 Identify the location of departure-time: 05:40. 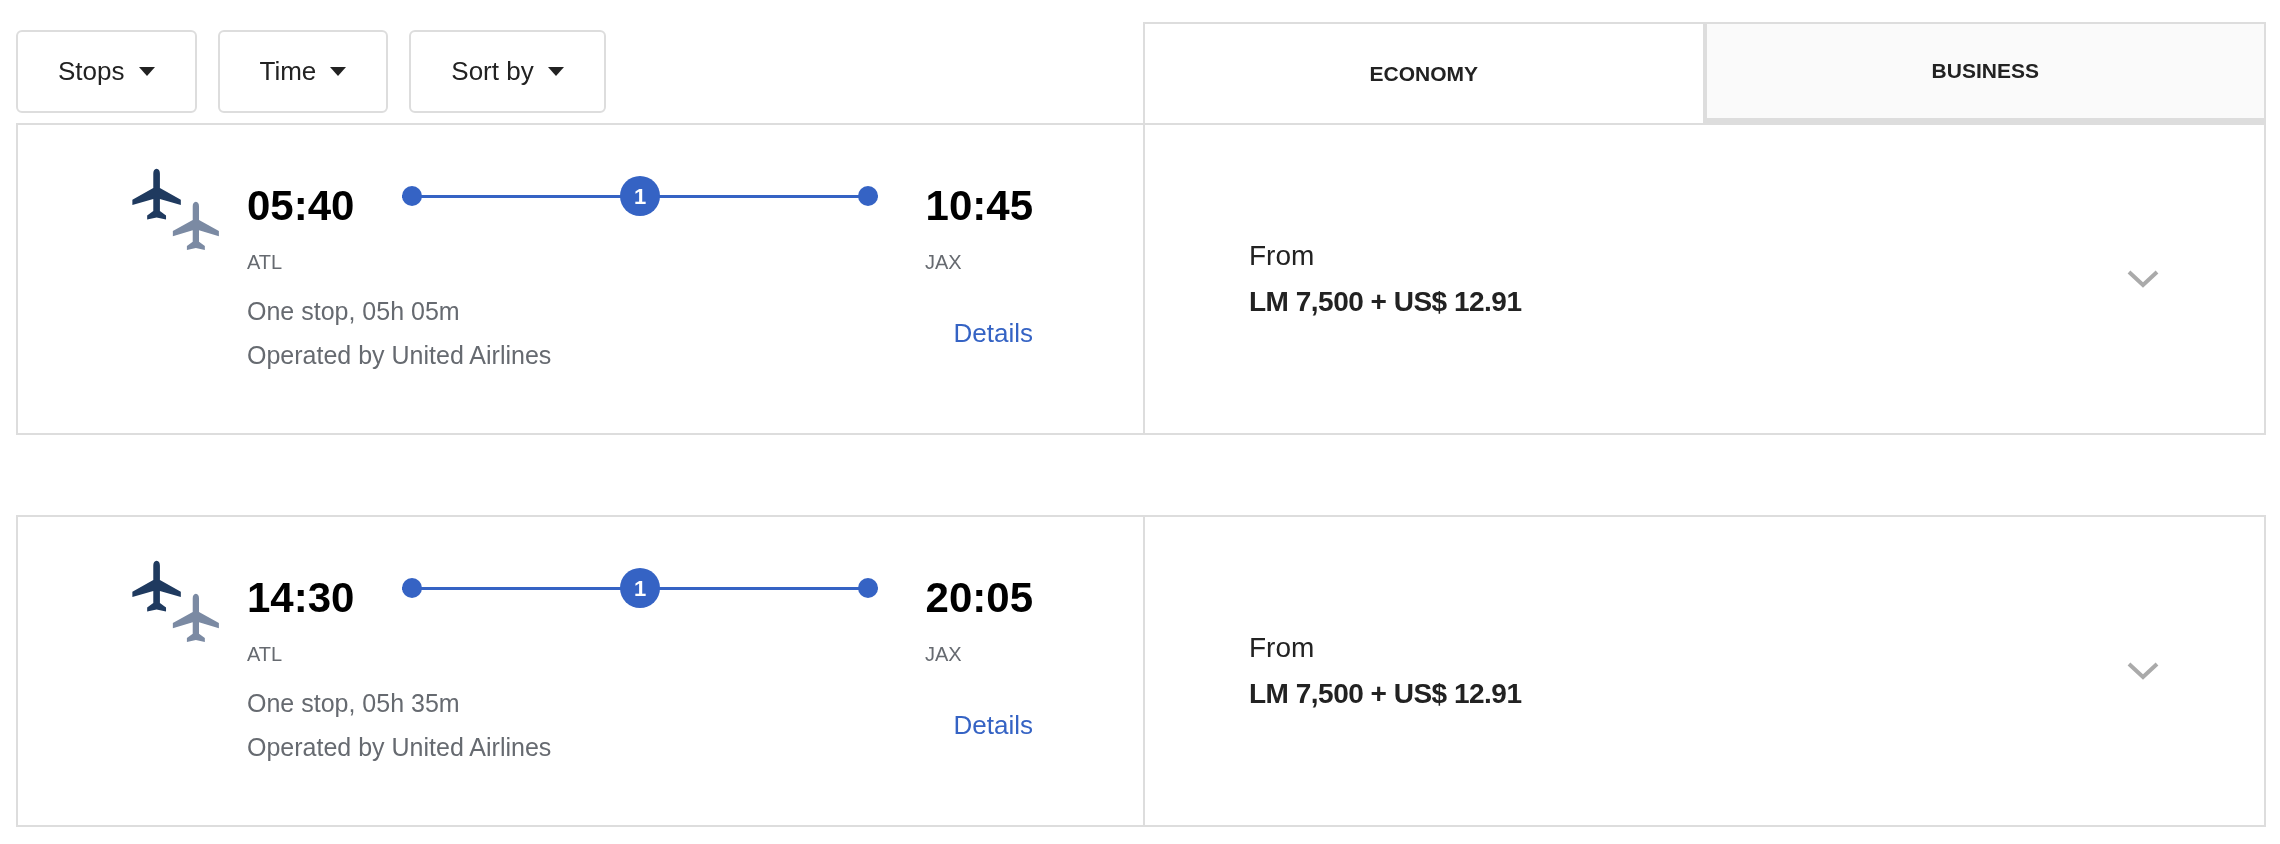
(301, 206).